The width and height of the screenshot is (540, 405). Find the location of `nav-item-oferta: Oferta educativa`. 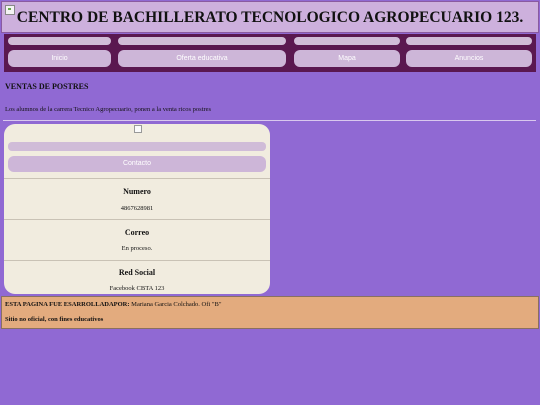

nav-item-oferta: Oferta educativa is located at coordinates (202, 53).